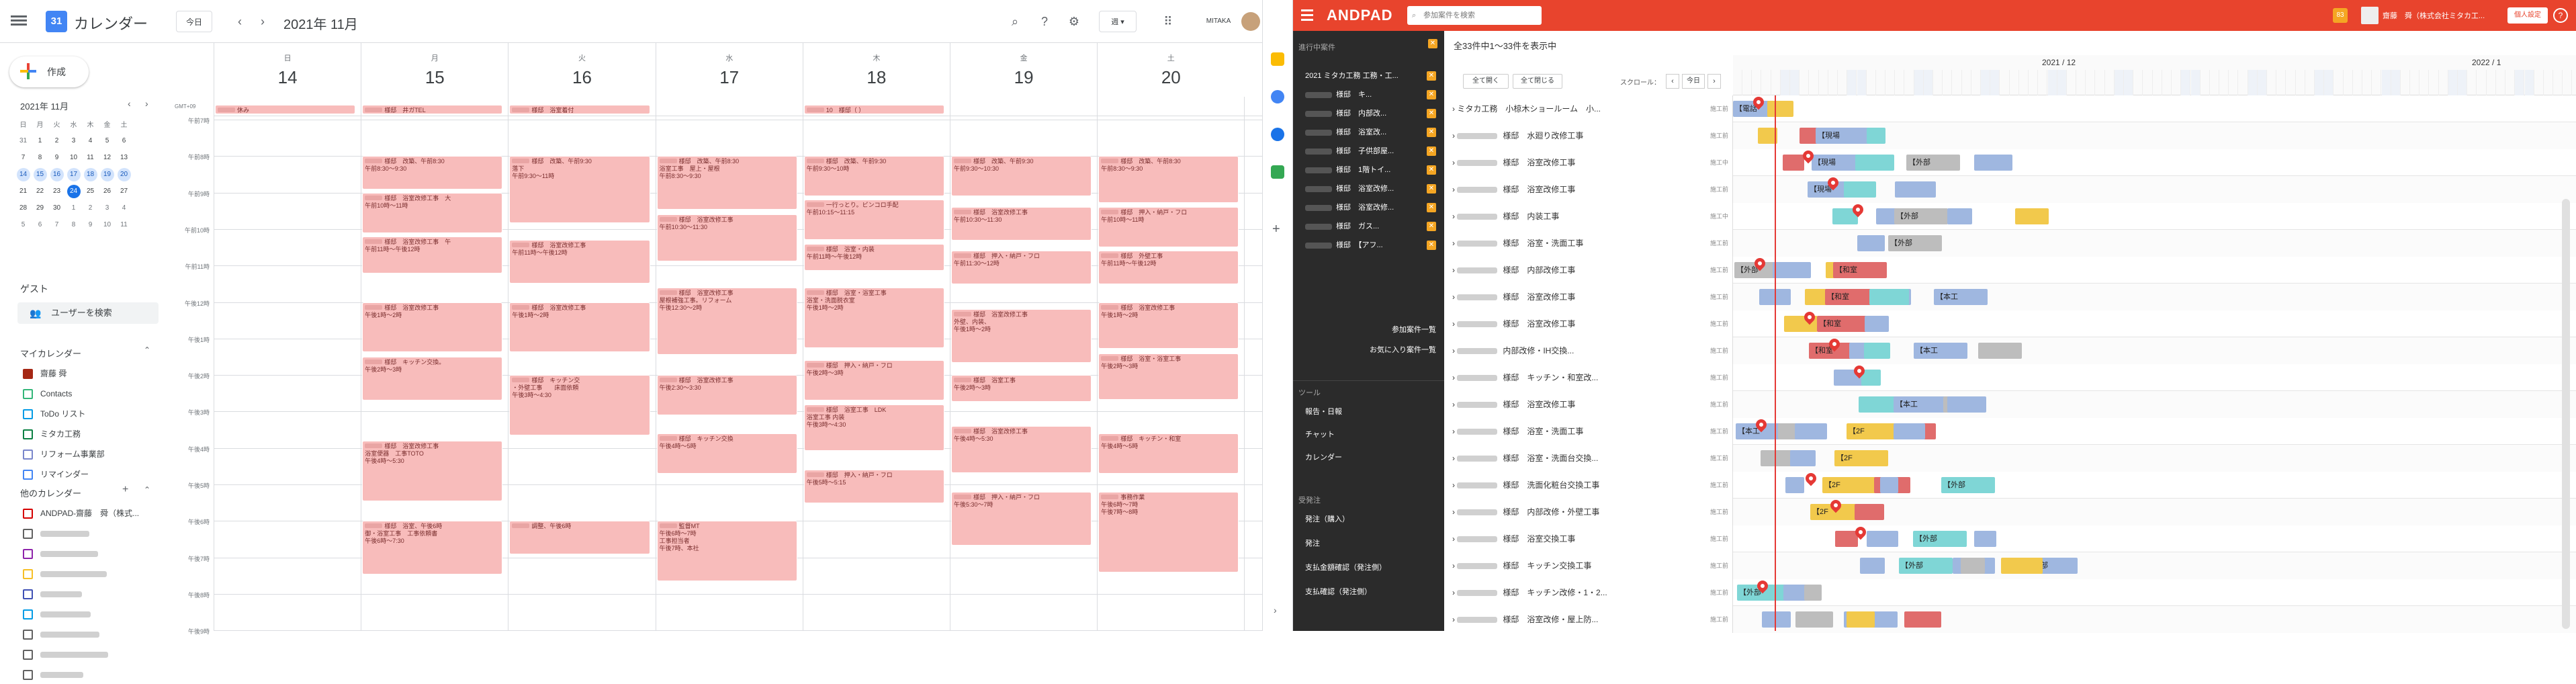  What do you see at coordinates (1168, 453) in the screenshot?
I see `calendar-event: 様邸 キッチン・和室 午後4時～5時` at bounding box center [1168, 453].